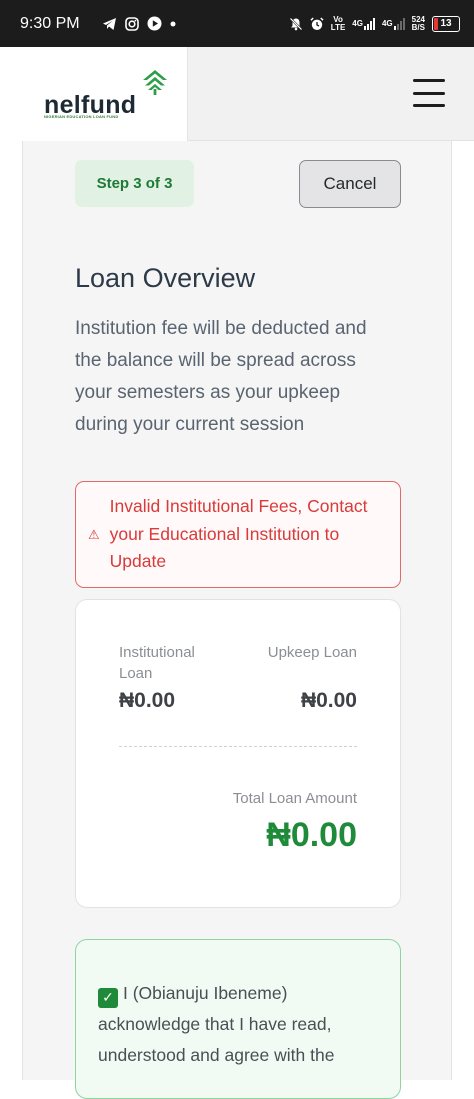  I want to click on summary-divider, so click(238, 746).